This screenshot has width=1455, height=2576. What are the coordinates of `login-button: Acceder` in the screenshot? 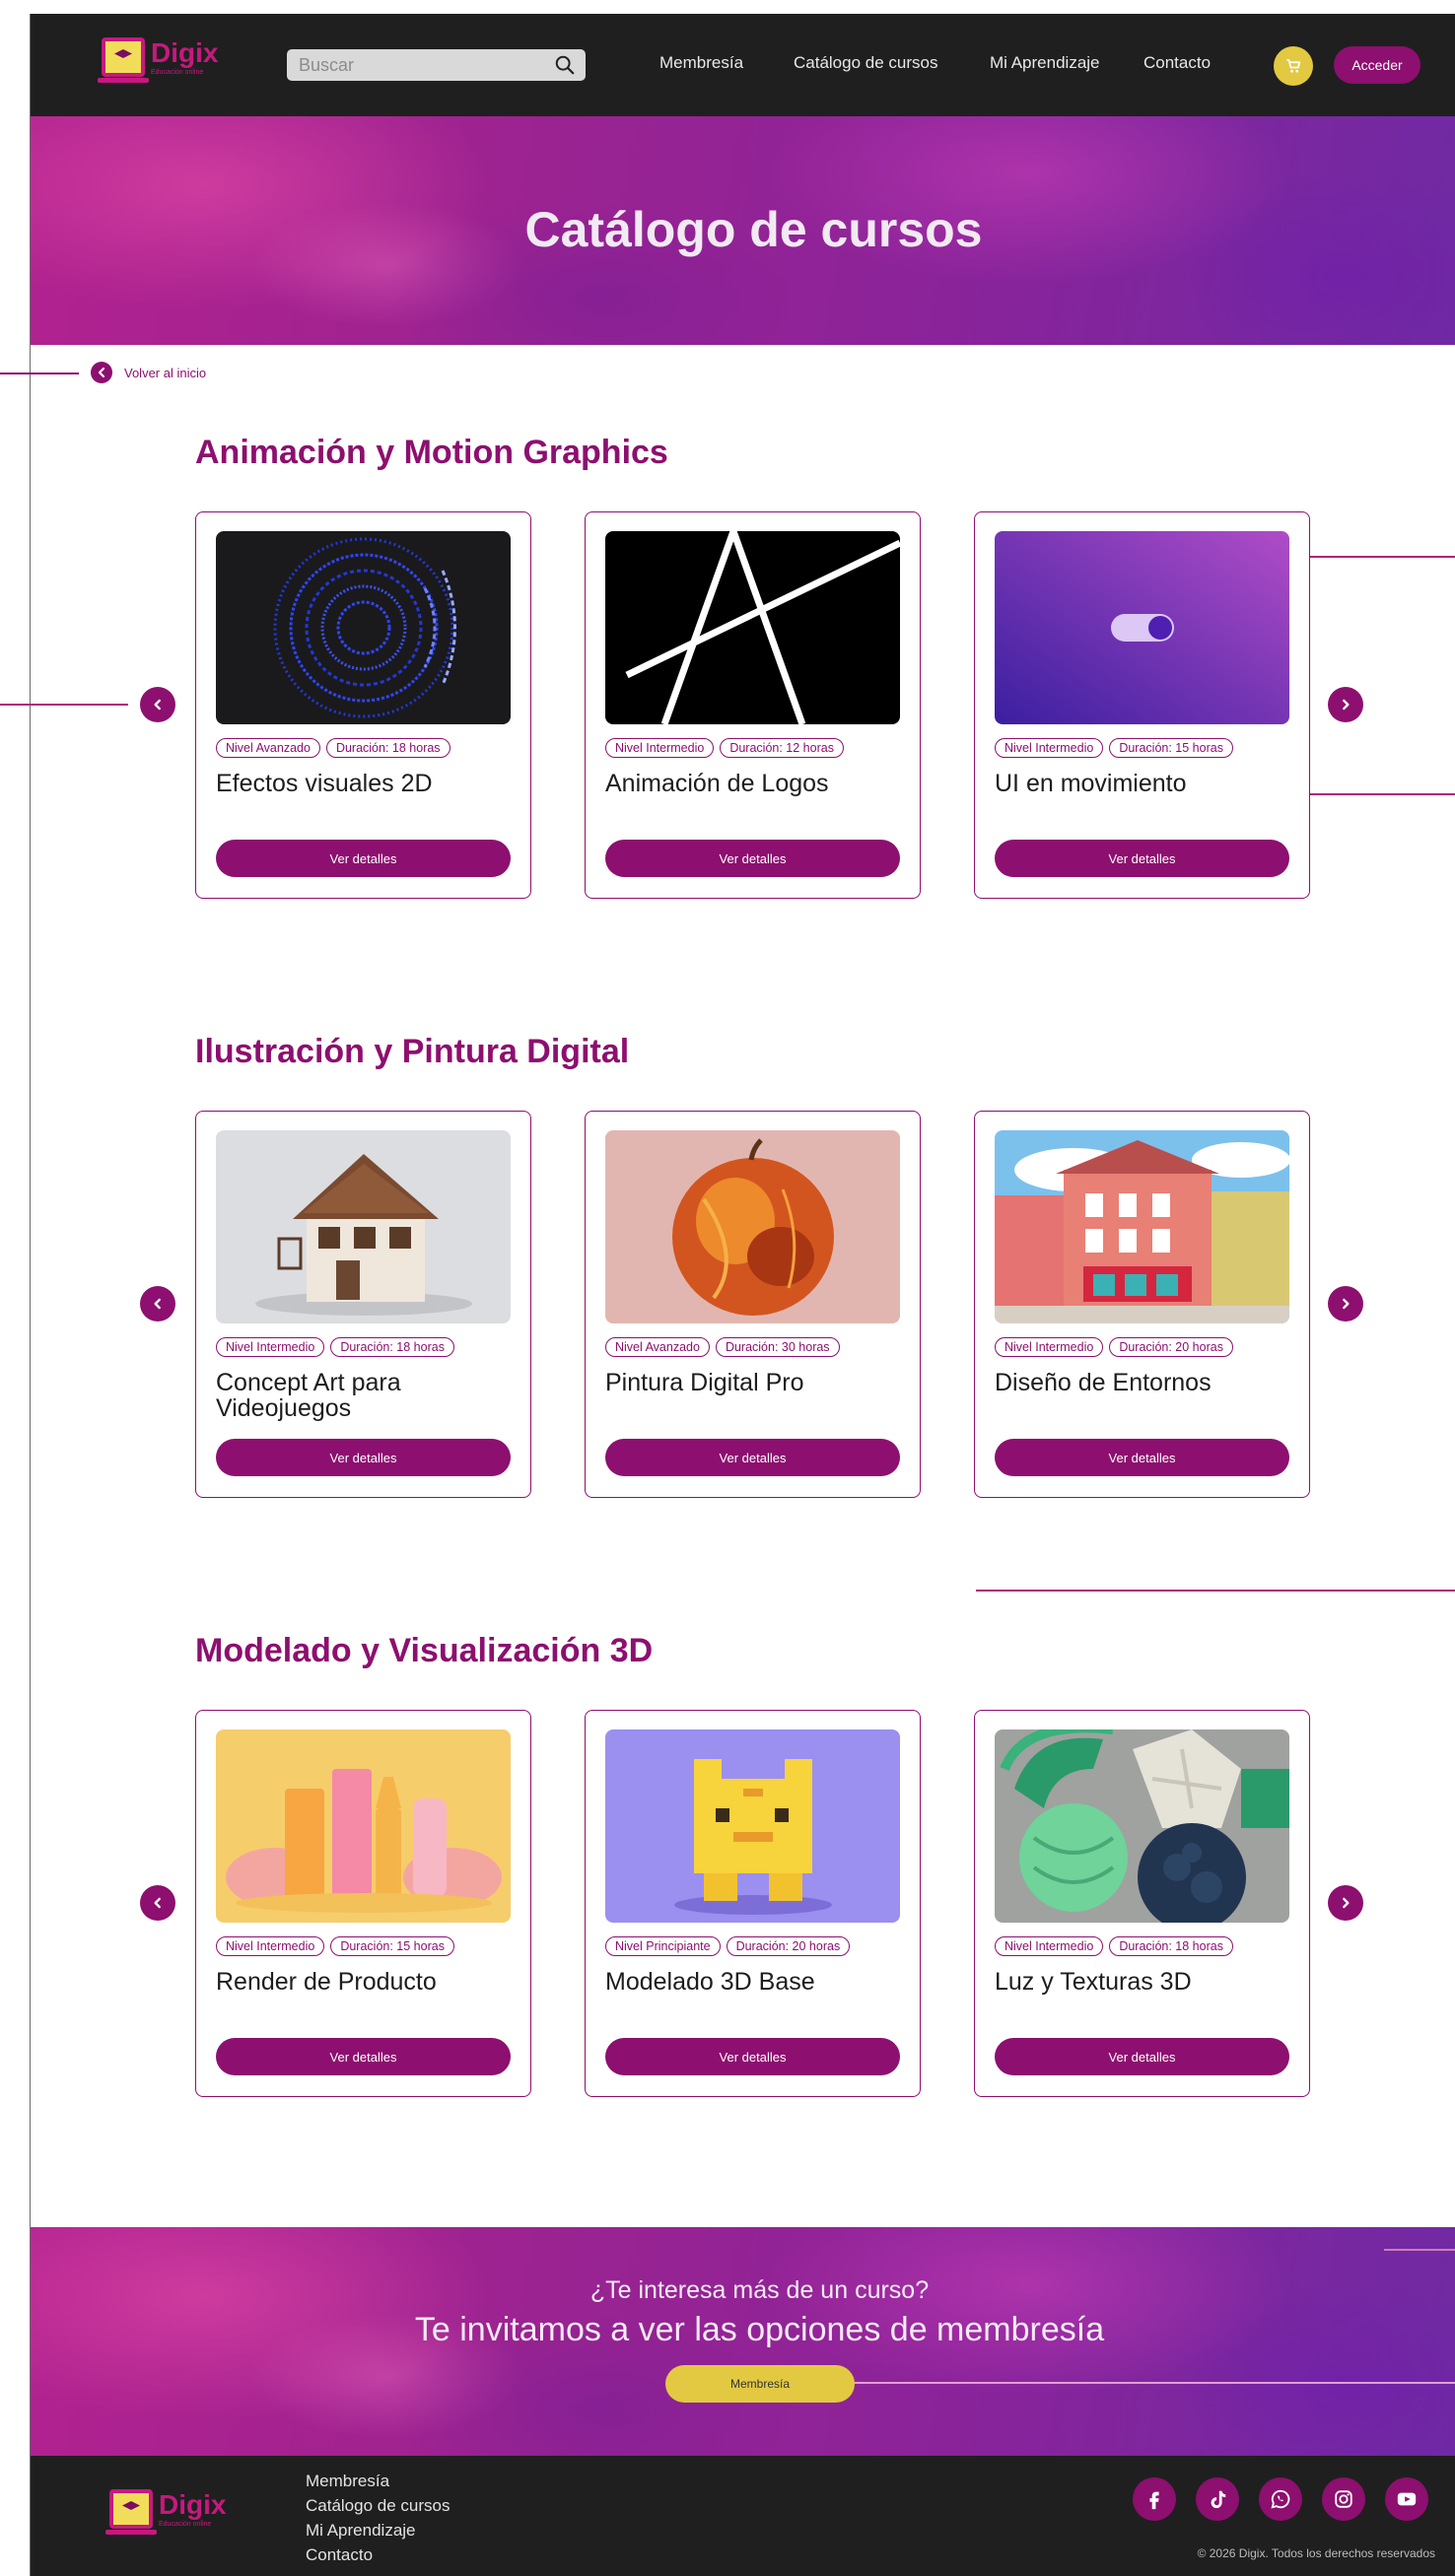 It's located at (1377, 65).